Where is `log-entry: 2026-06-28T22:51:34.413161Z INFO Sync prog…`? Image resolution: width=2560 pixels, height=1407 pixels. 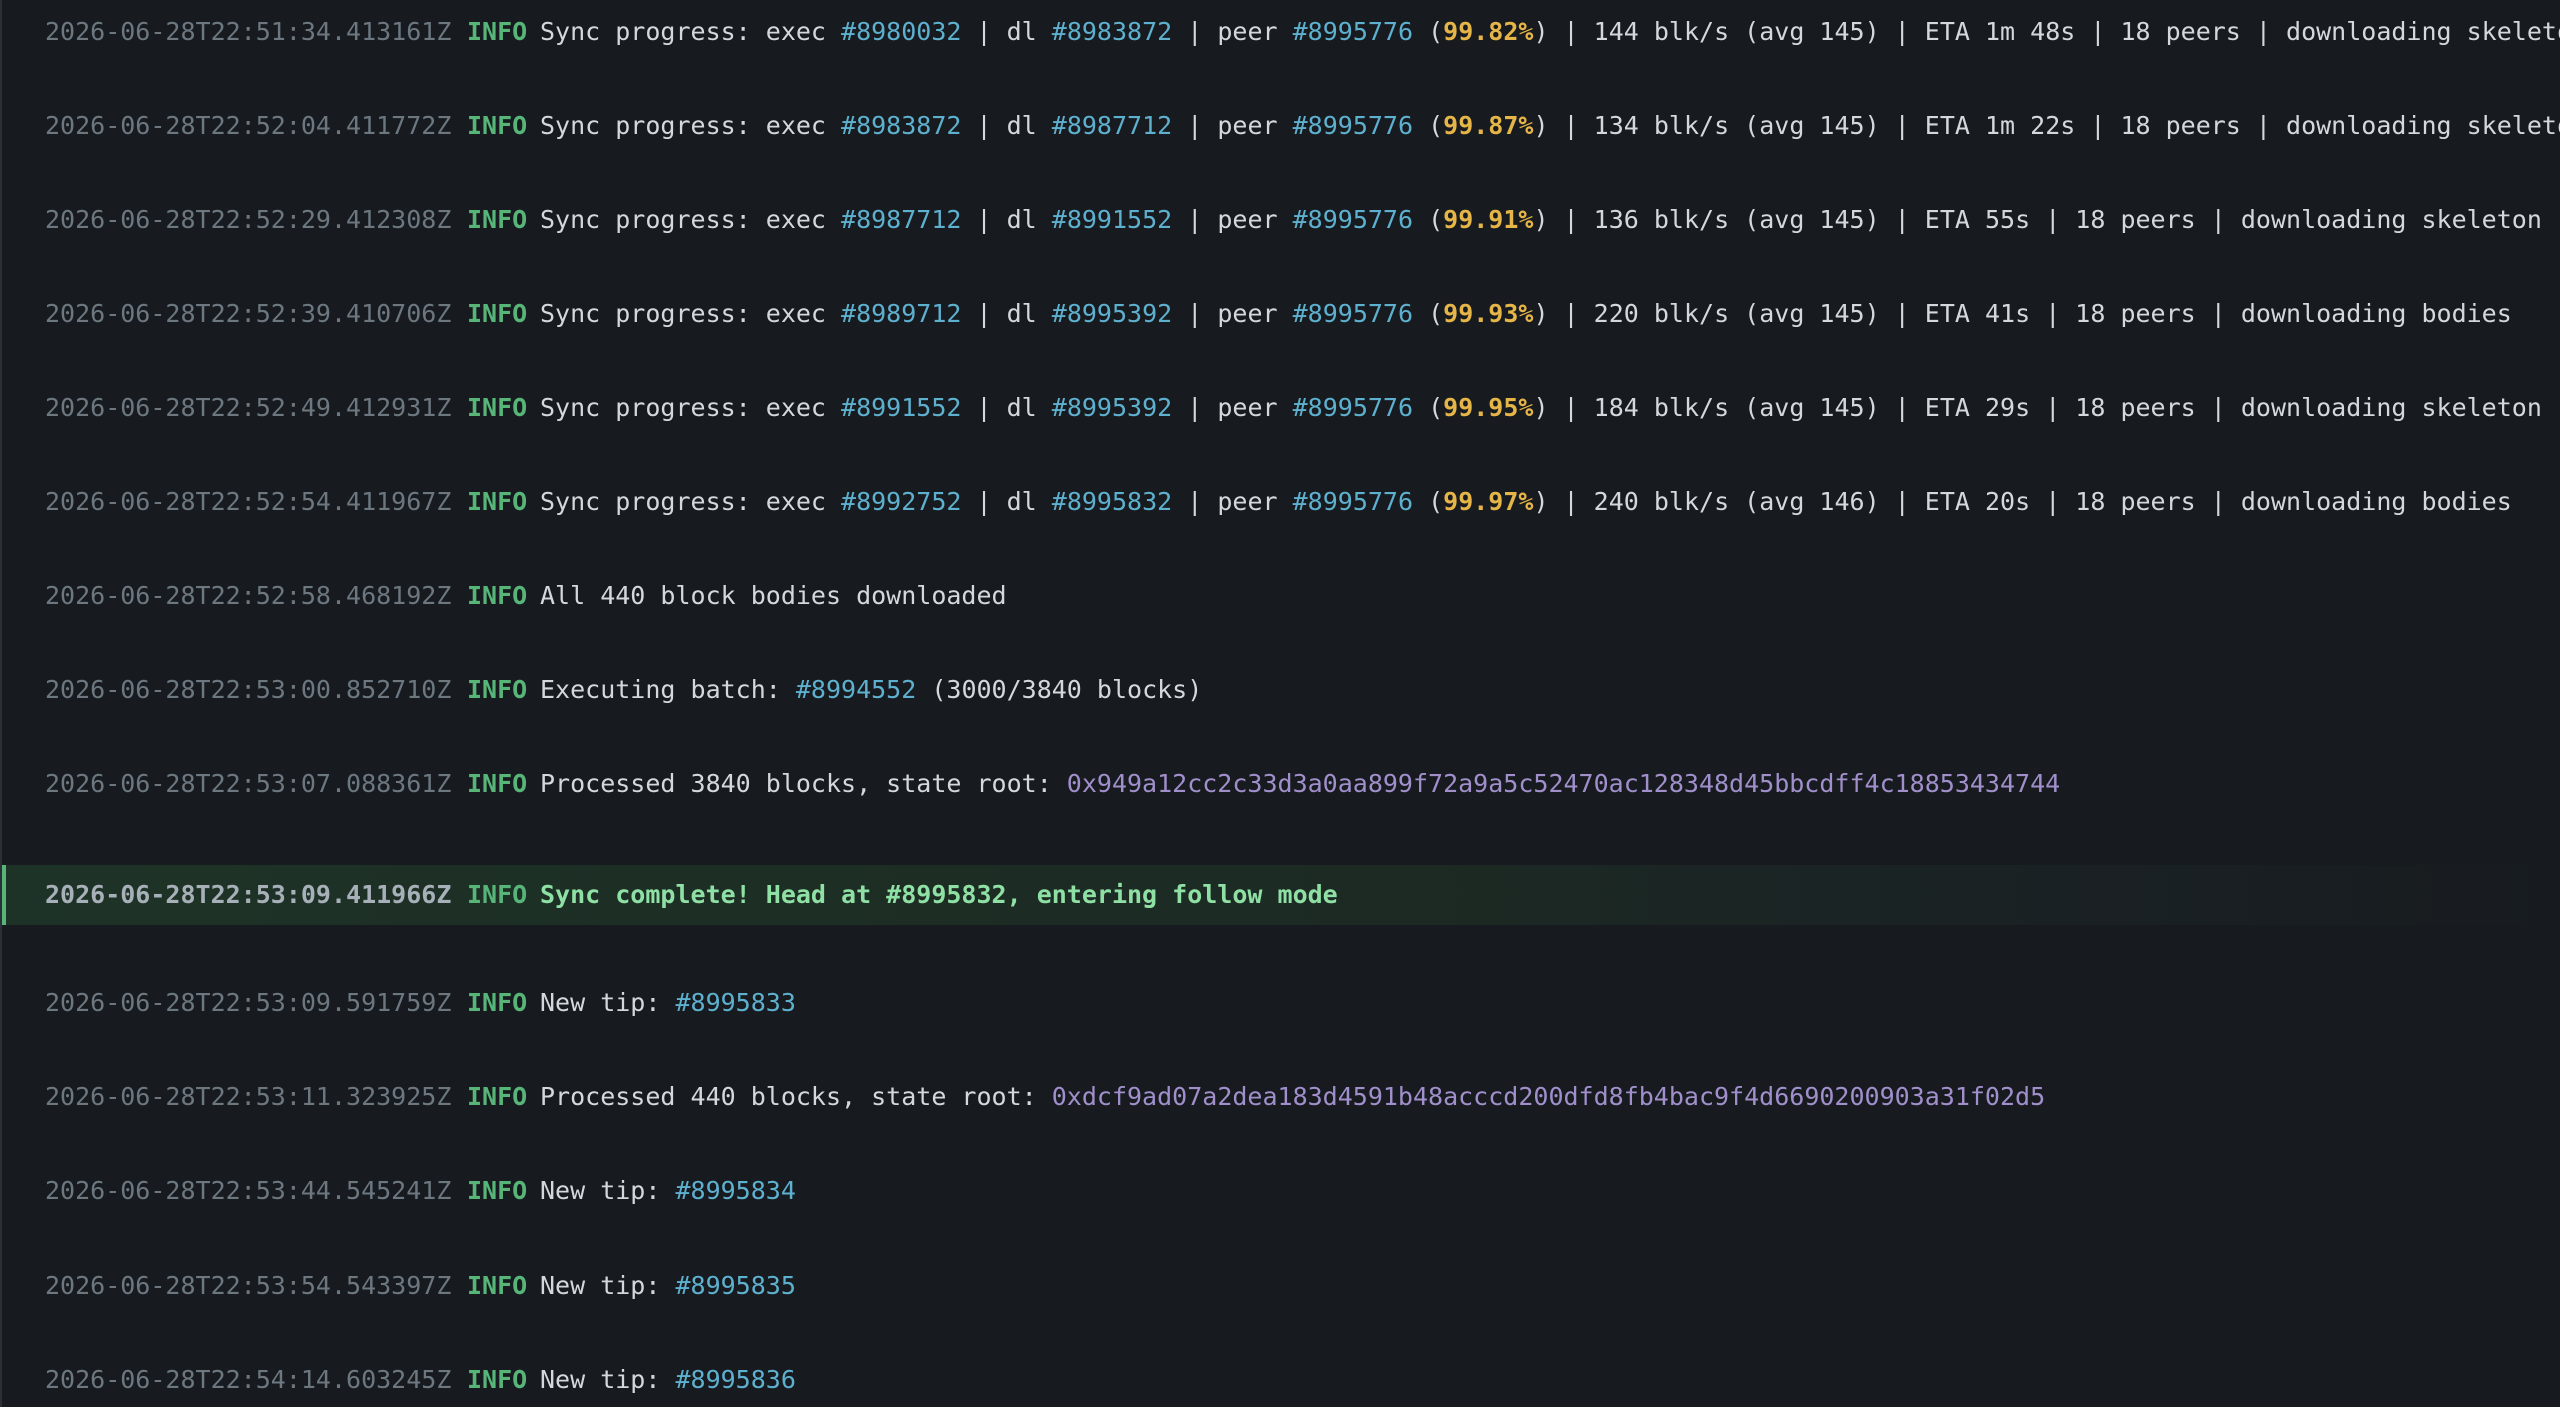 log-entry: 2026-06-28T22:51:34.413161Z INFO Sync prog… is located at coordinates (1281, 32).